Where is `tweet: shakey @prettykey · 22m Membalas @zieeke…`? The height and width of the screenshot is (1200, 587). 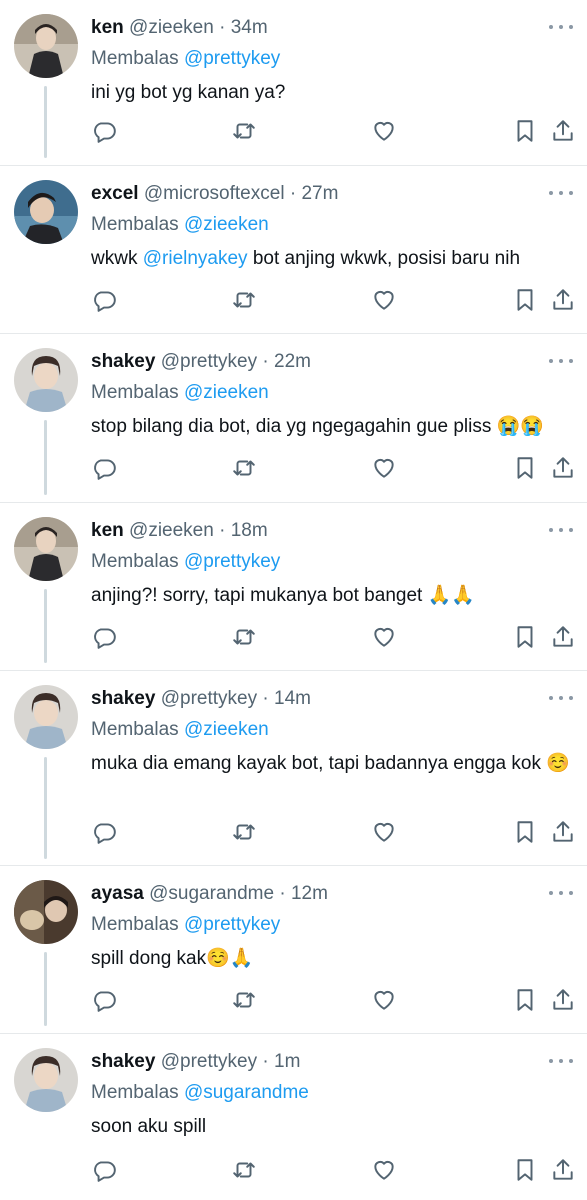 tweet: shakey @prettykey · 22m Membalas @zieeke… is located at coordinates (293, 418).